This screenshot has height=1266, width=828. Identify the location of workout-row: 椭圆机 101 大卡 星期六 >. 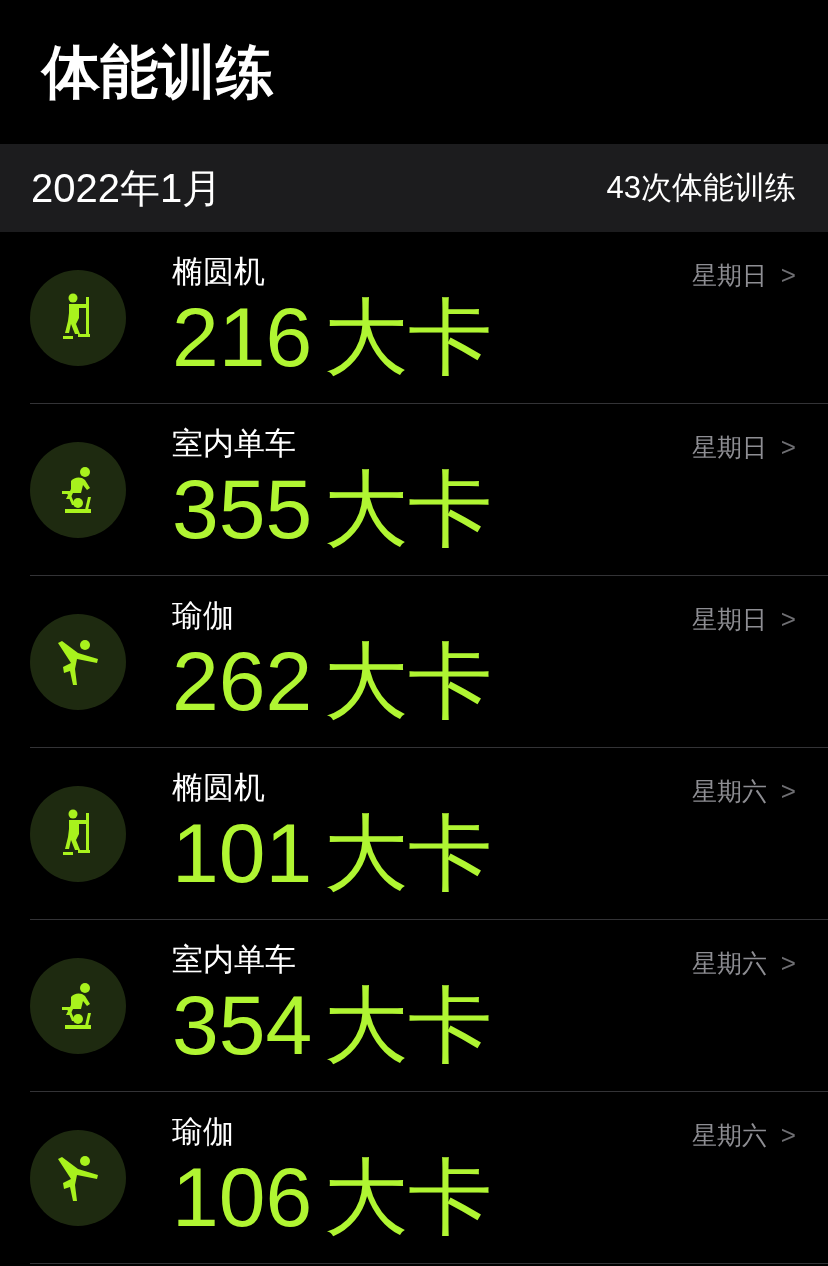
(429, 834).